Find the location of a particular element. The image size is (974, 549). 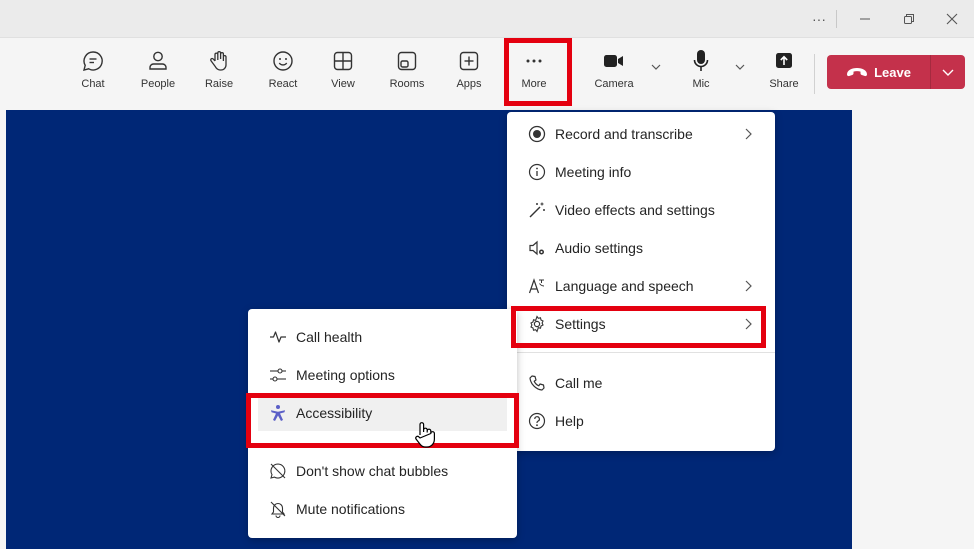

speaker-gear-icon is located at coordinates (537, 248).